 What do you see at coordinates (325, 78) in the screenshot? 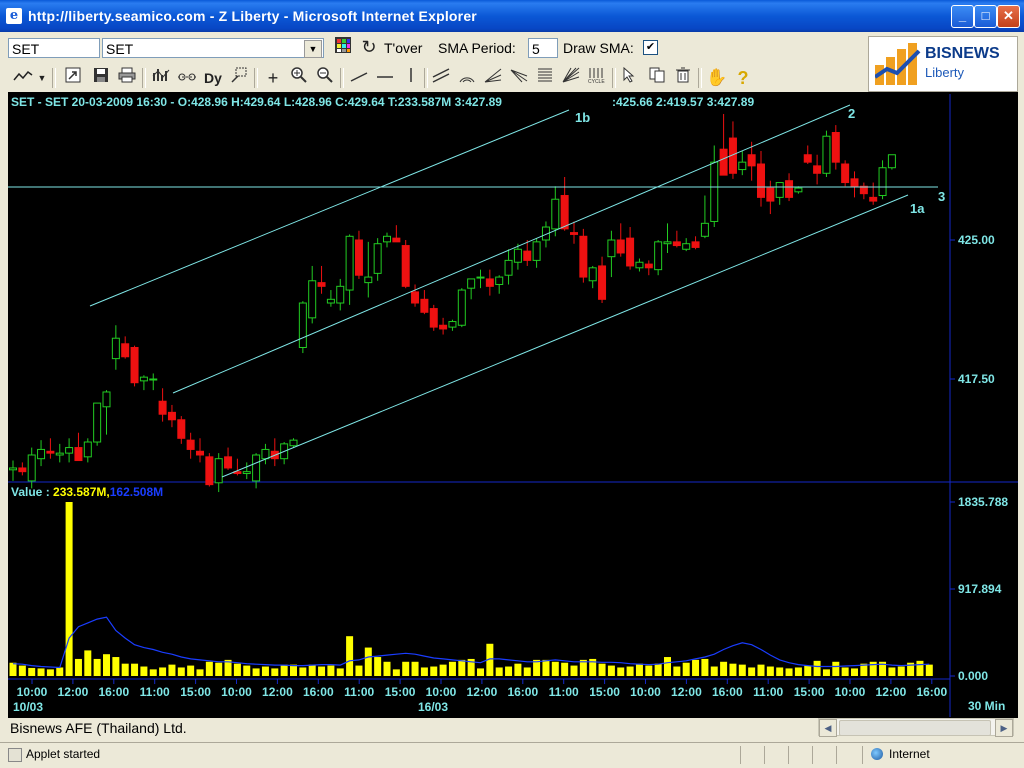
I see `zoom-out-icon` at bounding box center [325, 78].